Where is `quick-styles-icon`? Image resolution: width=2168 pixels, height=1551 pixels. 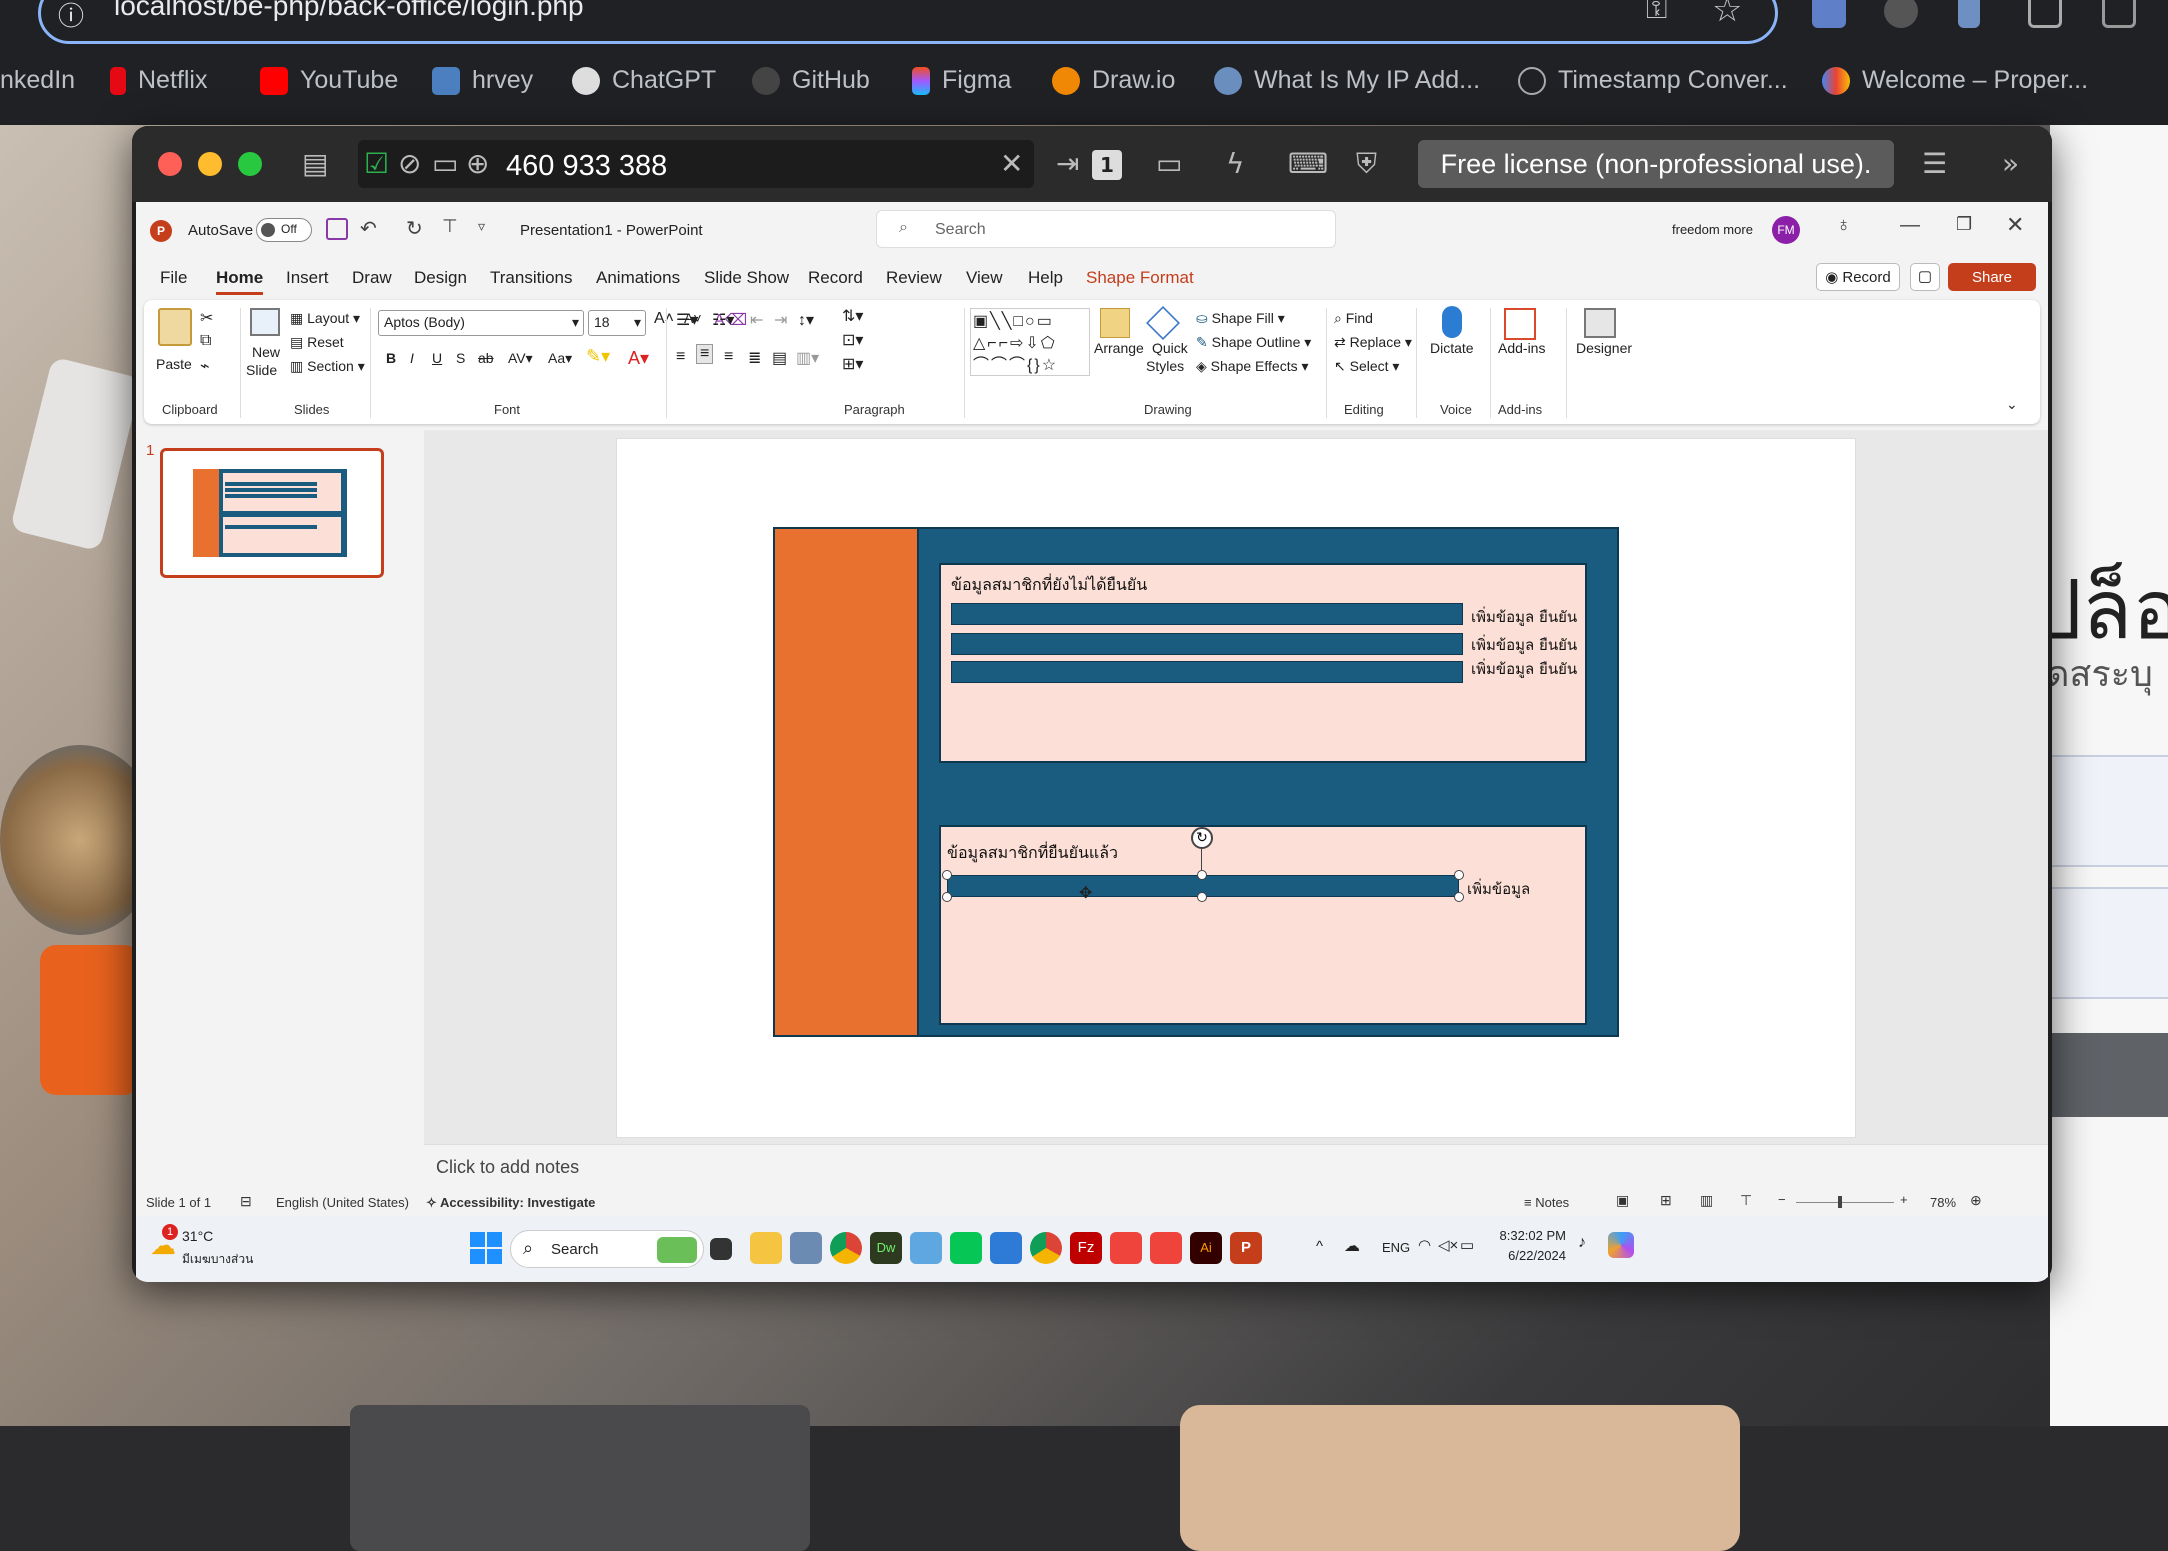 quick-styles-icon is located at coordinates (1163, 323).